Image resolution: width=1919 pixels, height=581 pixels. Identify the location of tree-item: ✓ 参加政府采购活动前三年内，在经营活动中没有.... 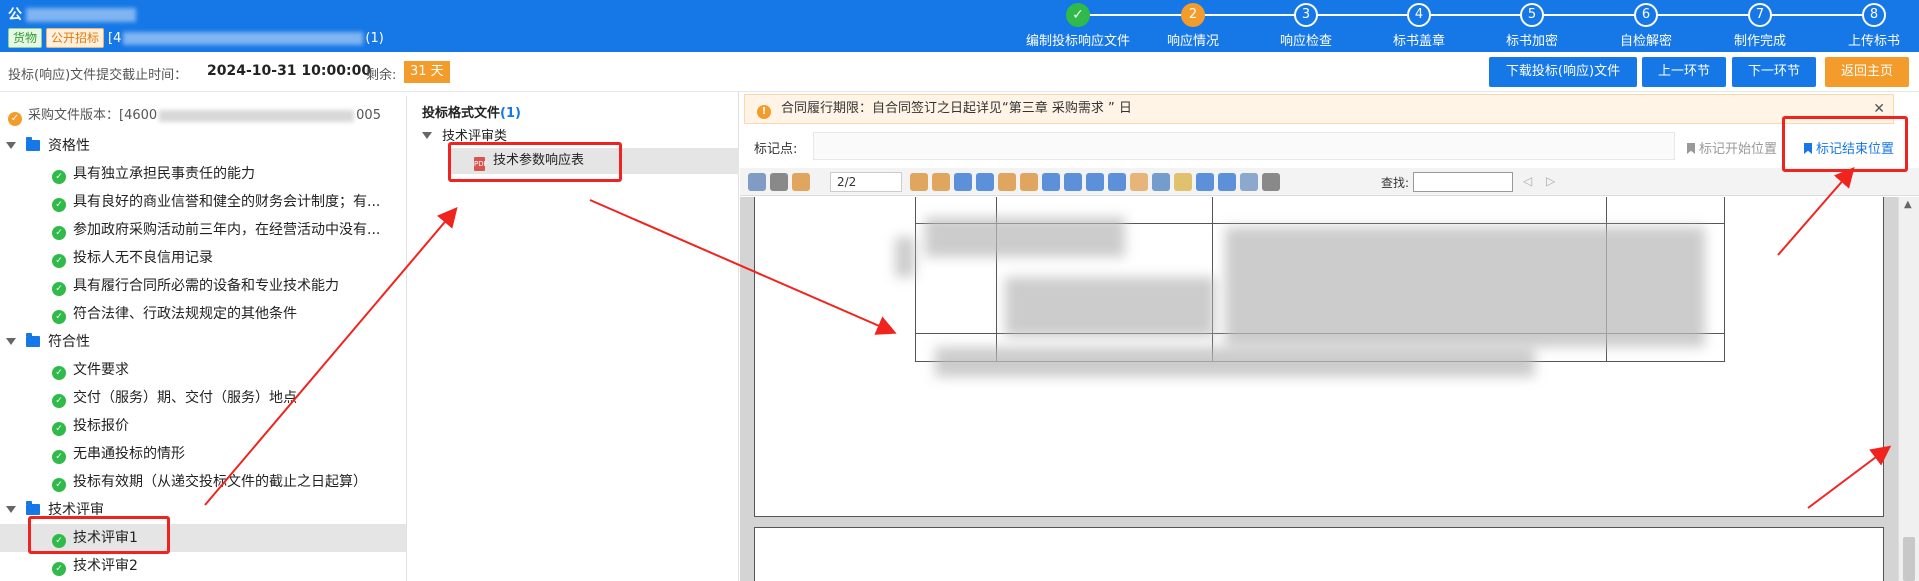
(203, 230).